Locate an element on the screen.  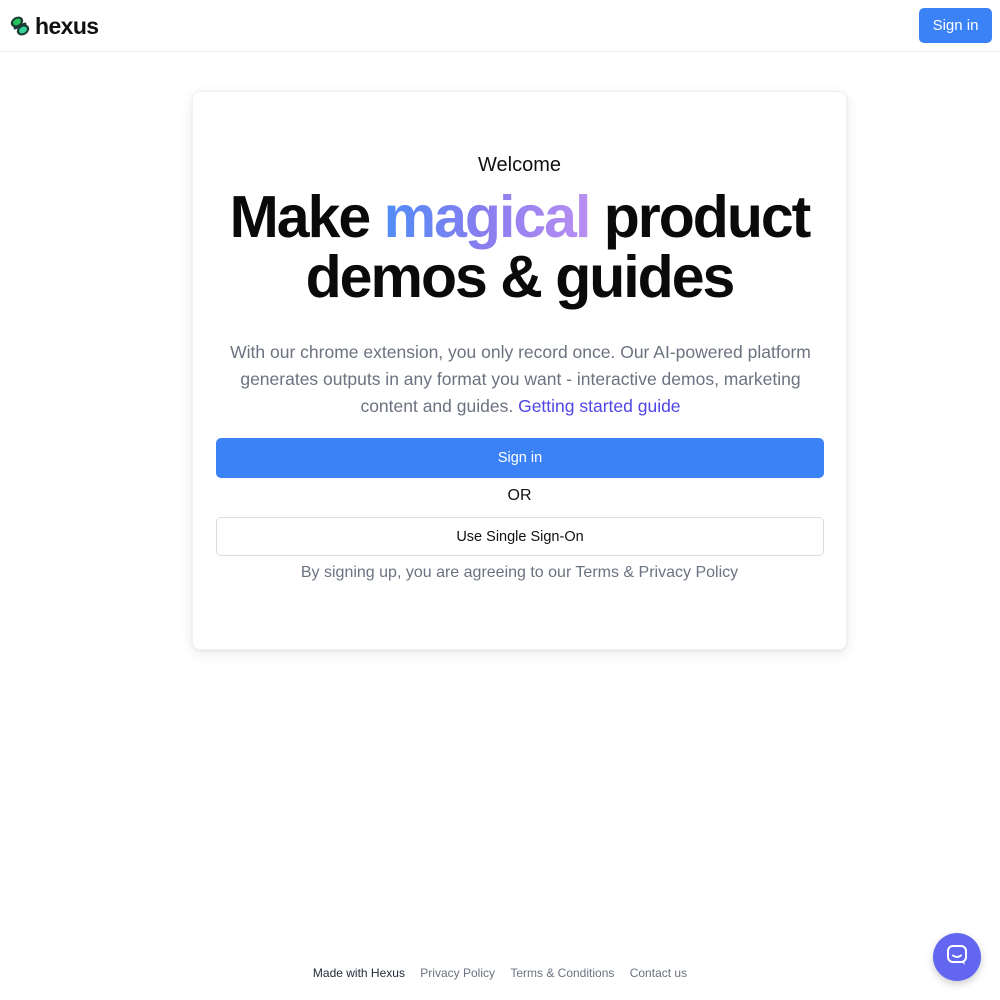
headline-highlight: magical is located at coordinates (487, 217).